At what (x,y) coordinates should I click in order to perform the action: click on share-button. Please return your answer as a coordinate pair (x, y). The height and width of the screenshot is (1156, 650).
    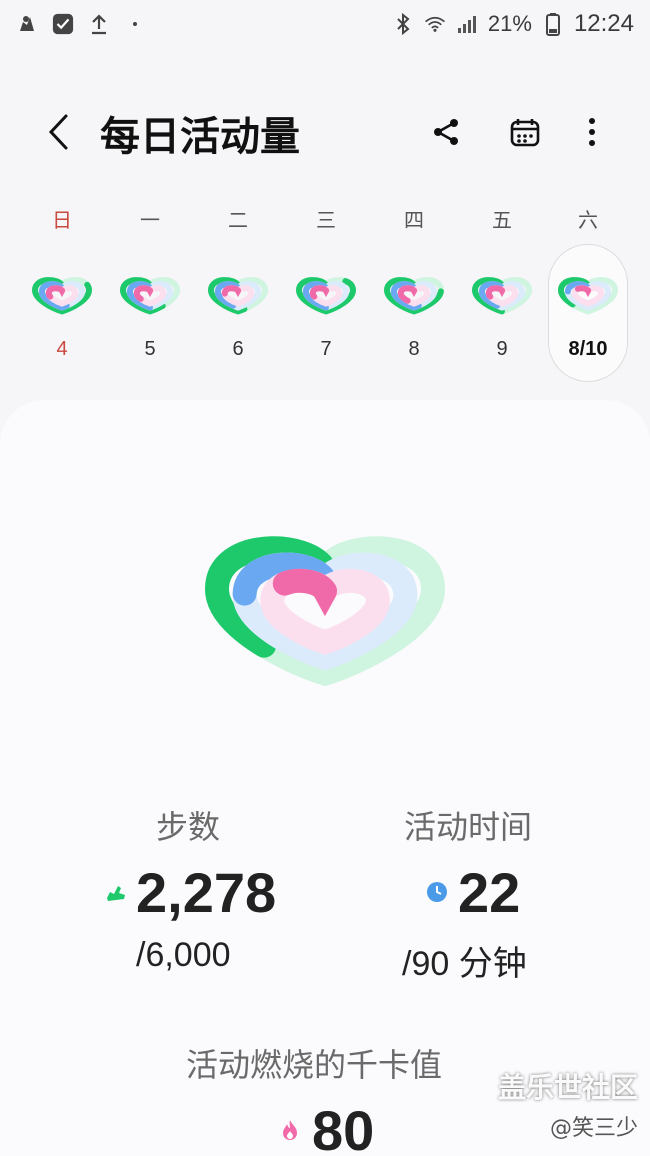
    Looking at the image, I should click on (446, 132).